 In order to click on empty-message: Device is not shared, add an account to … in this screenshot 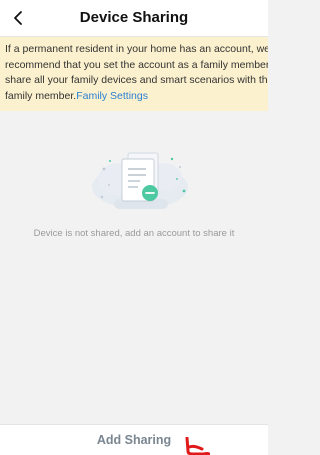, I will do `click(134, 233)`.